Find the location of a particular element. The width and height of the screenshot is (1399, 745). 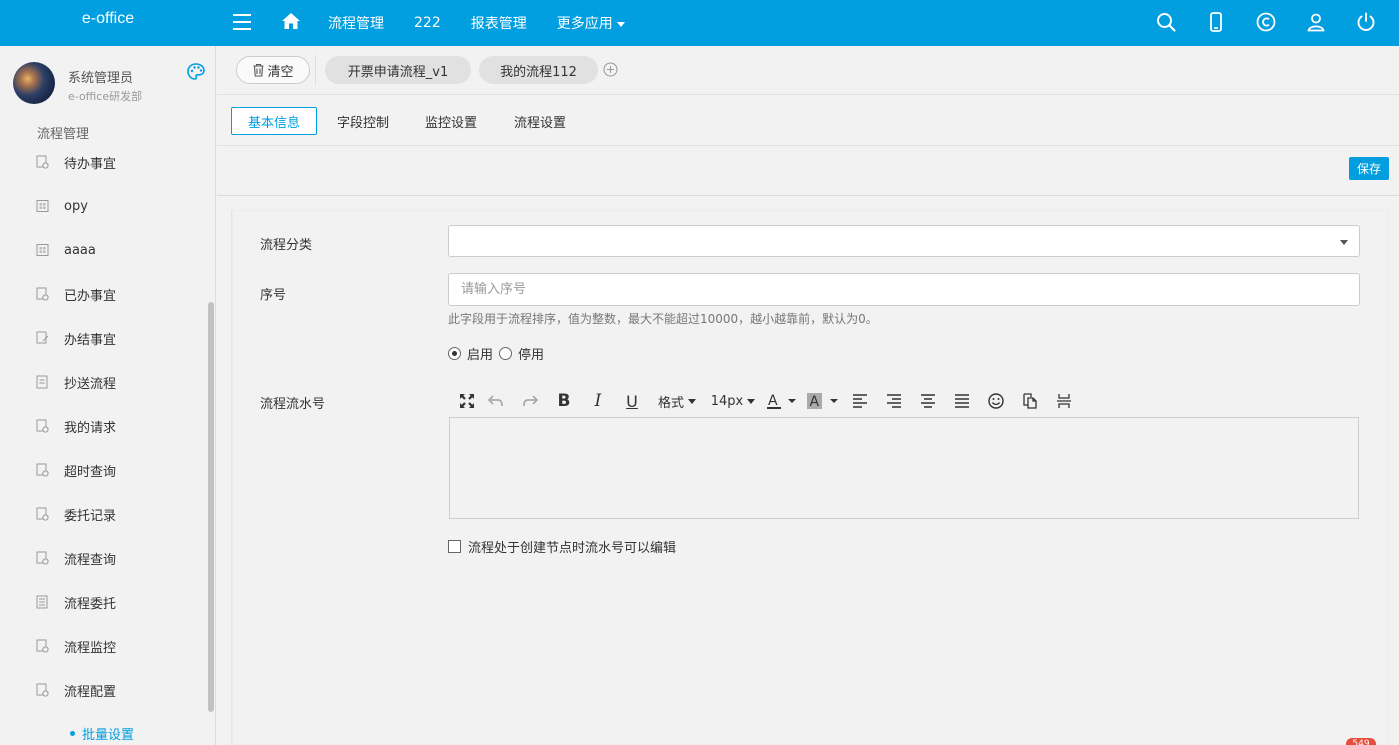

save-button: 保存 is located at coordinates (1369, 168).